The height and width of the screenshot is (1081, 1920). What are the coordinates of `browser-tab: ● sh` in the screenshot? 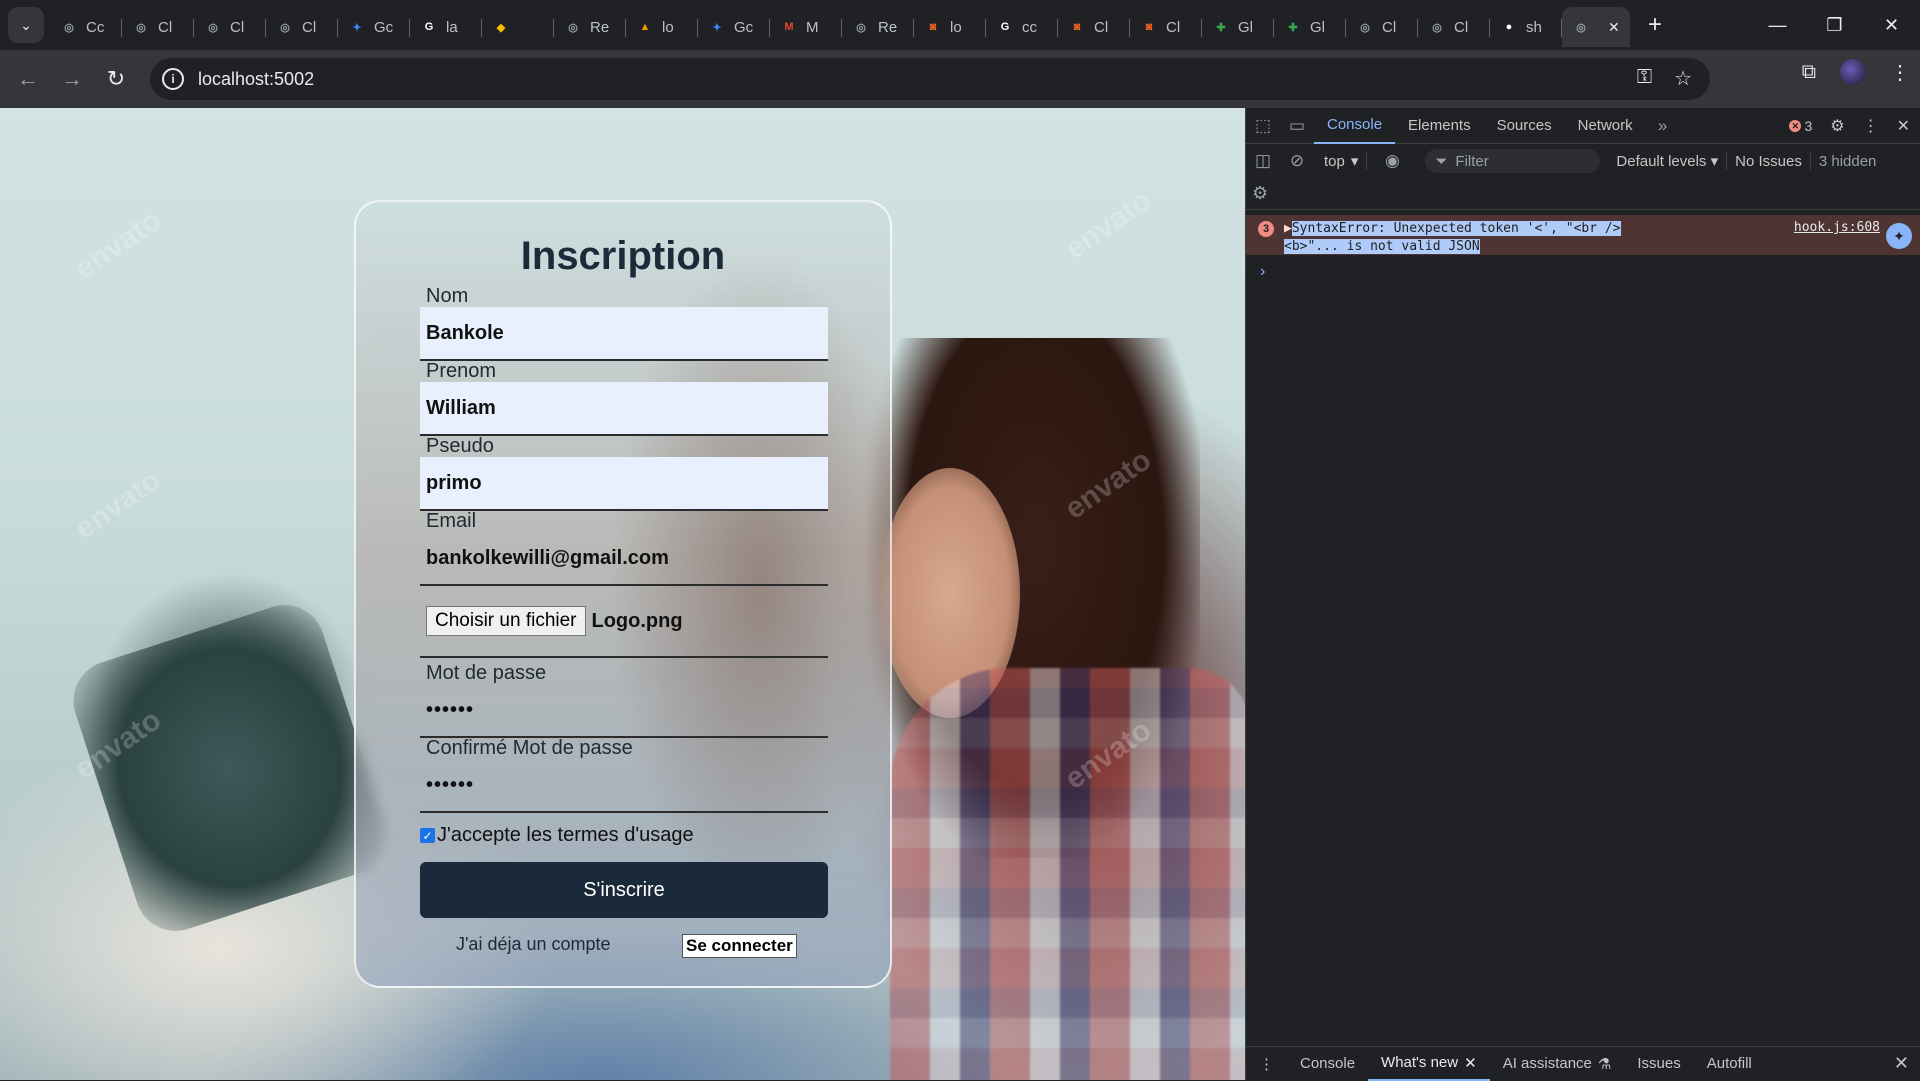 It's located at (1526, 27).